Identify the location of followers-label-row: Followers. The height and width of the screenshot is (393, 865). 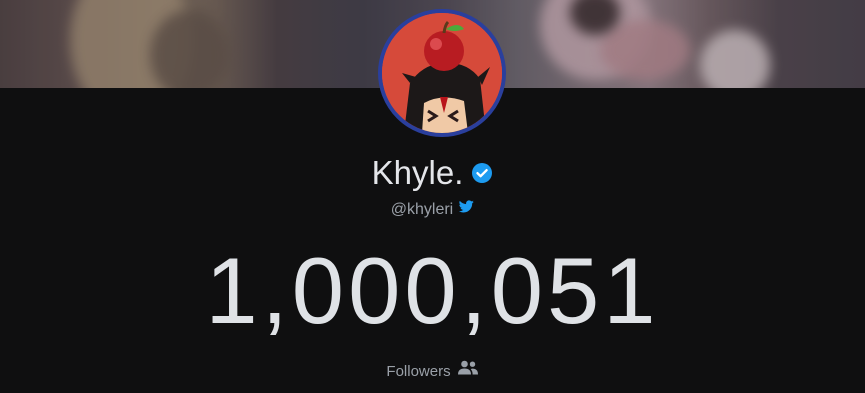
(432, 371).